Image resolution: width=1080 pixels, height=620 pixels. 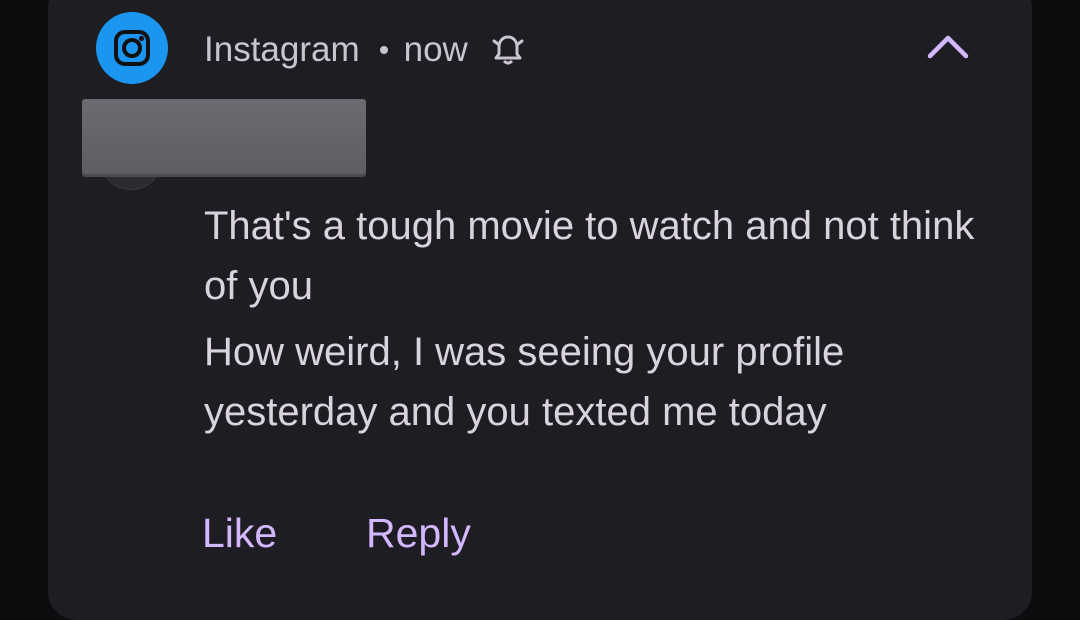 I want to click on redacted-sender-name, so click(x=224, y=136).